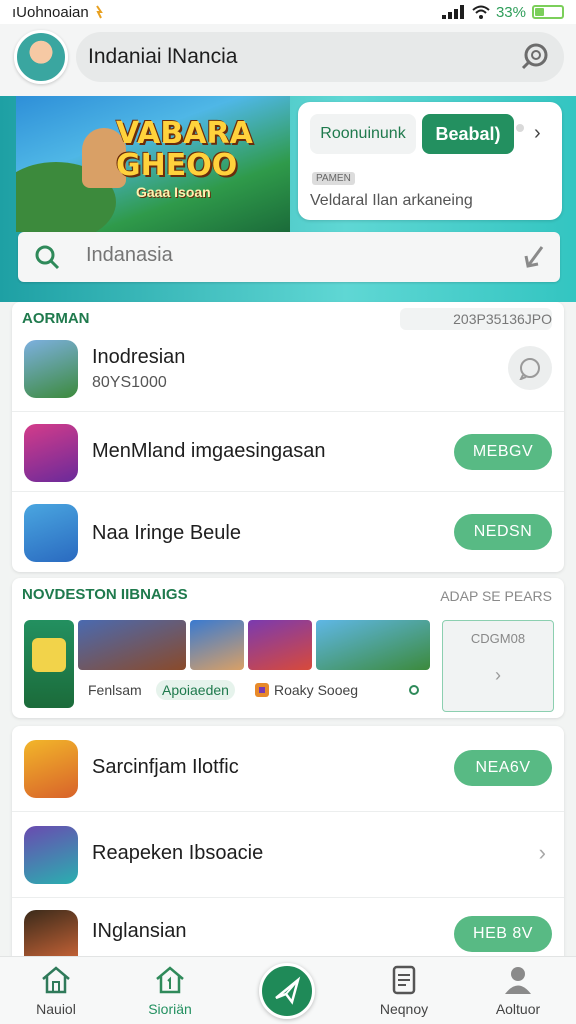 This screenshot has width=576, height=1024. Describe the element at coordinates (195, 690) in the screenshot. I see `thumbnail-label-selected: Apoiaeden` at that location.